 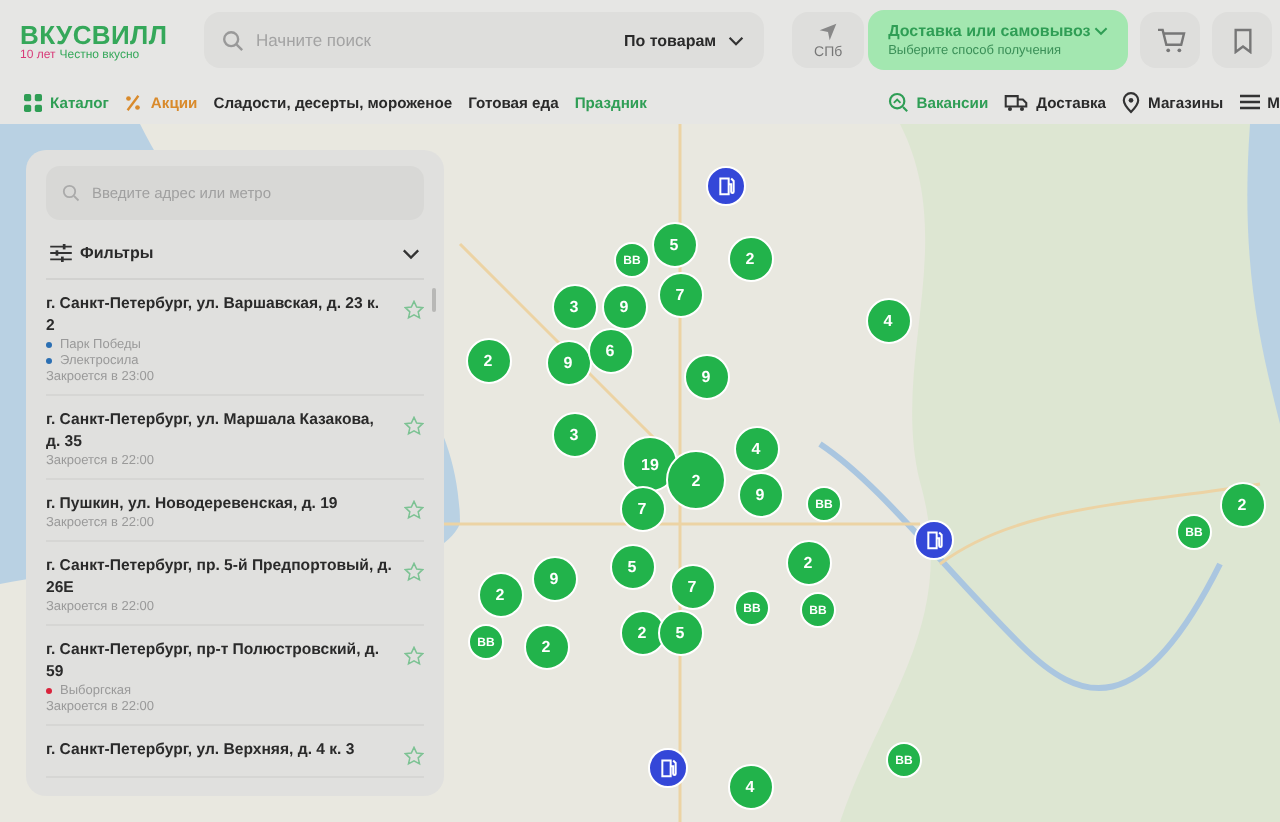 I want to click on menu-icon, so click(x=1249, y=102).